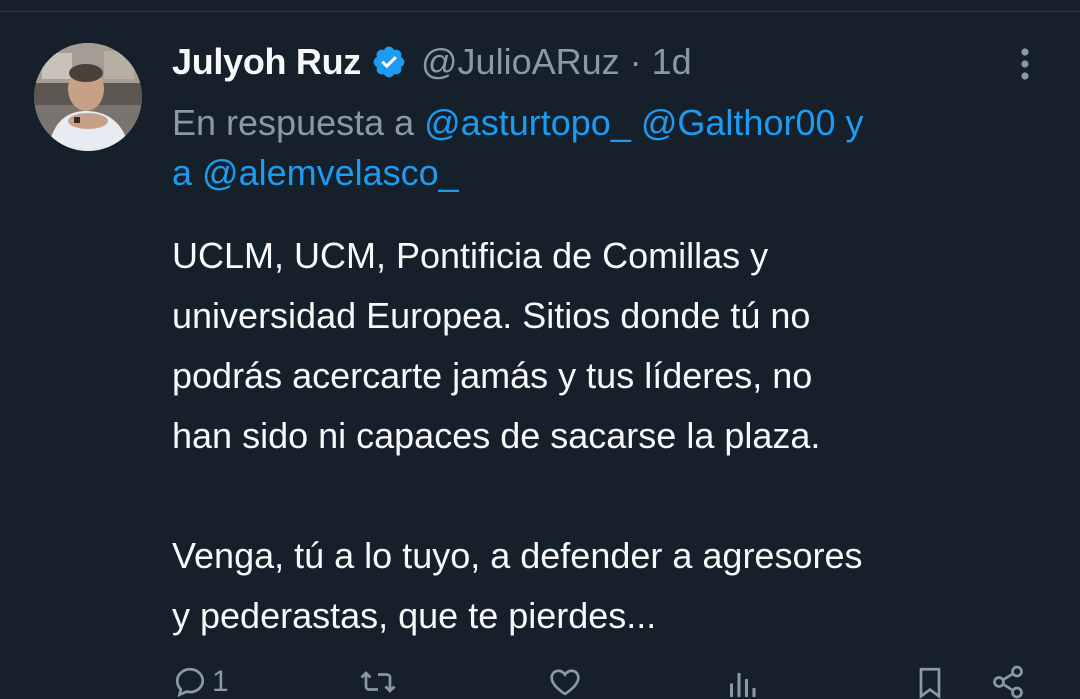 The height and width of the screenshot is (699, 1080). Describe the element at coordinates (266, 62) in the screenshot. I see `display-name: Julyoh Ruz` at that location.